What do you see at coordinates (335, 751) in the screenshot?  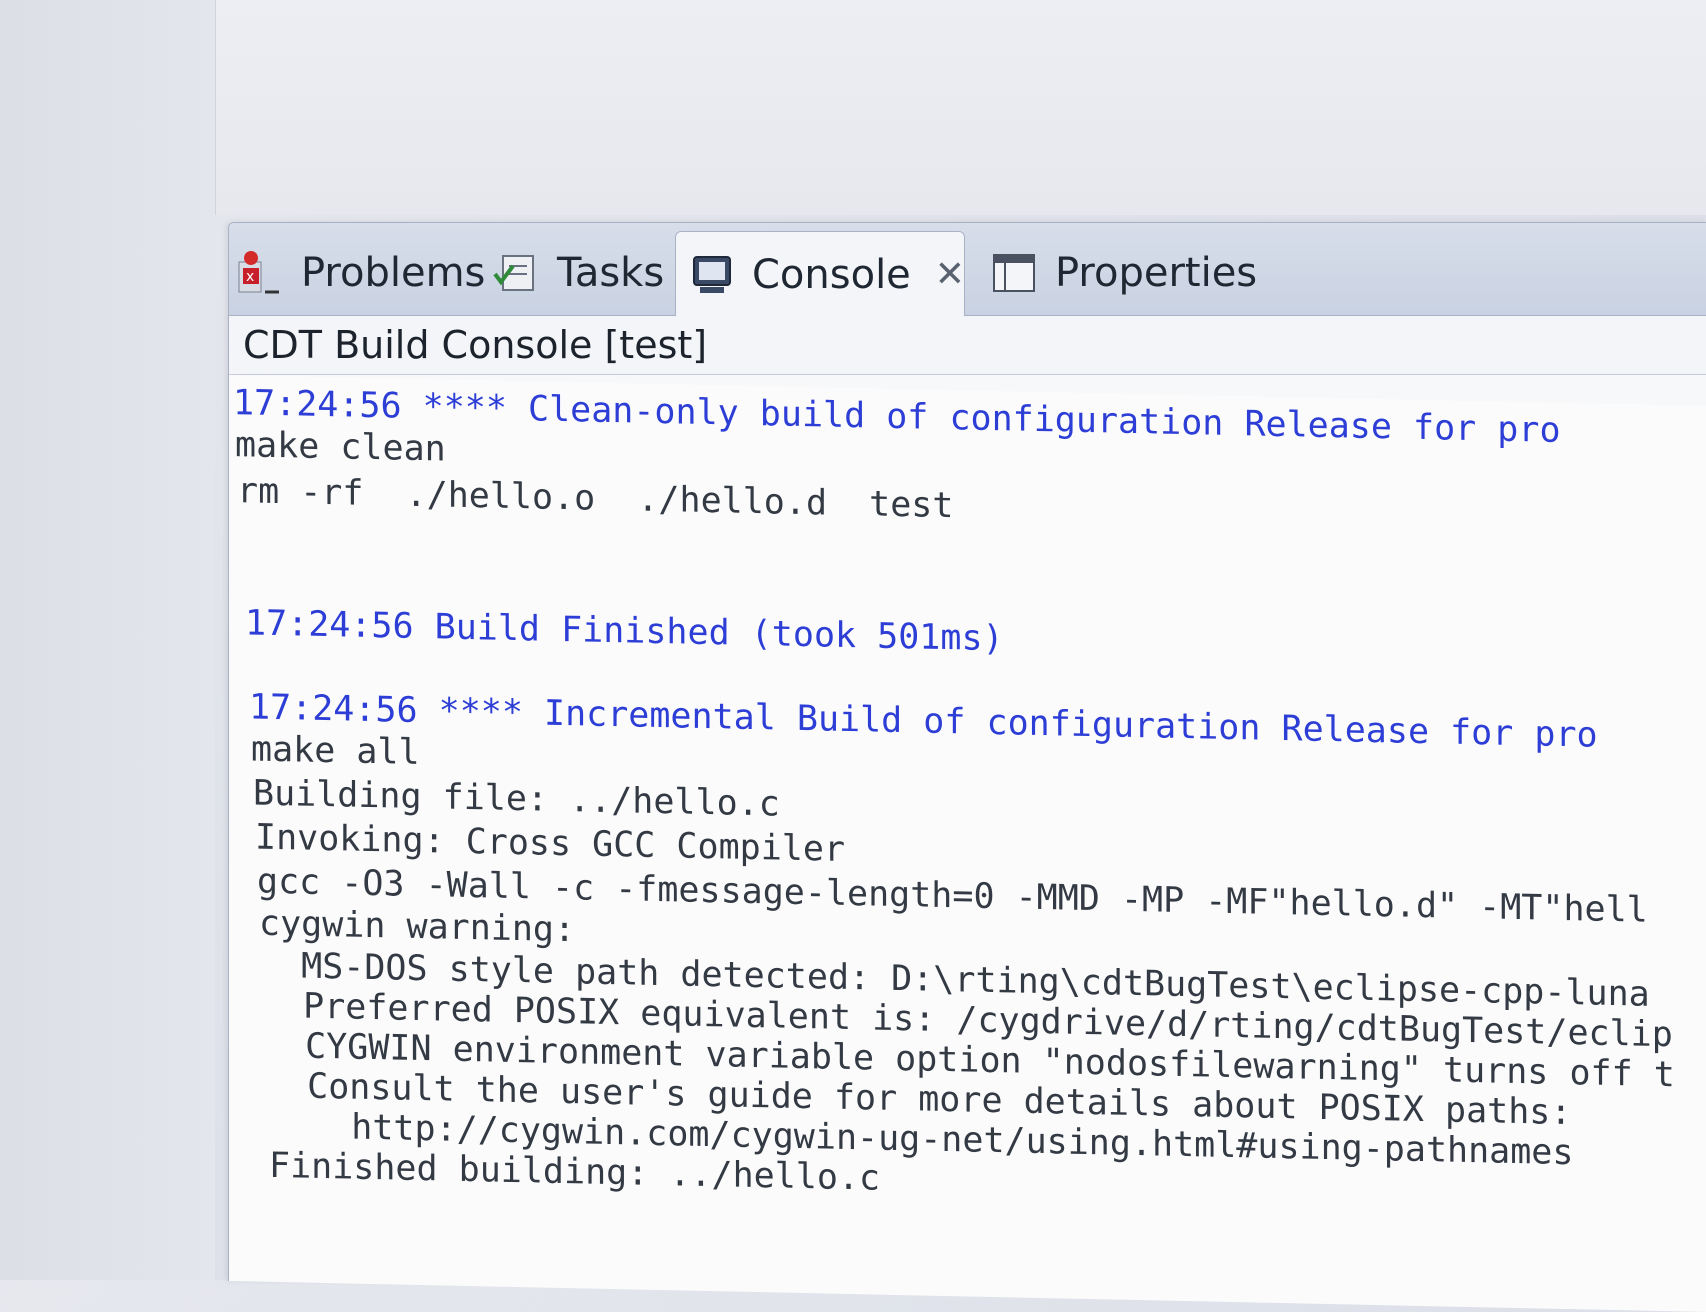 I see `console-line: make all` at bounding box center [335, 751].